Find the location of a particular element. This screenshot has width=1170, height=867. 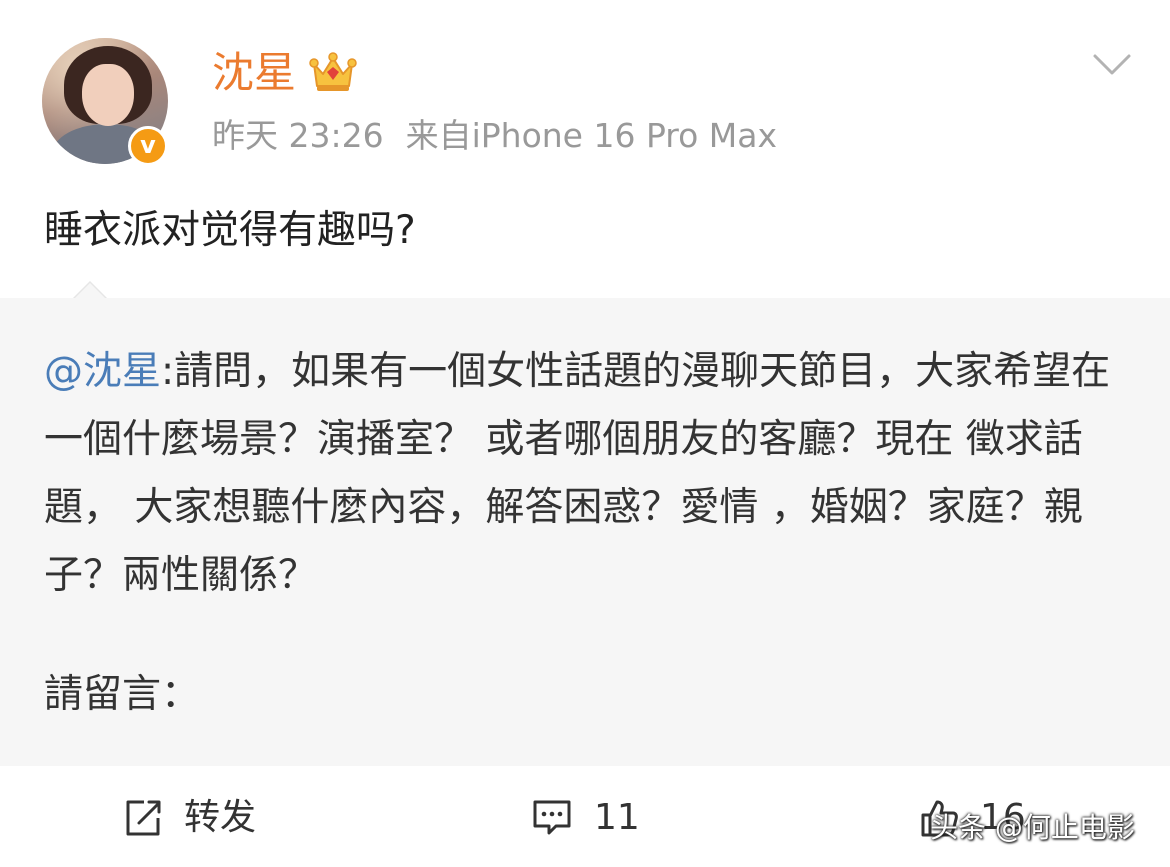

comment-icon is located at coordinates (552, 817).